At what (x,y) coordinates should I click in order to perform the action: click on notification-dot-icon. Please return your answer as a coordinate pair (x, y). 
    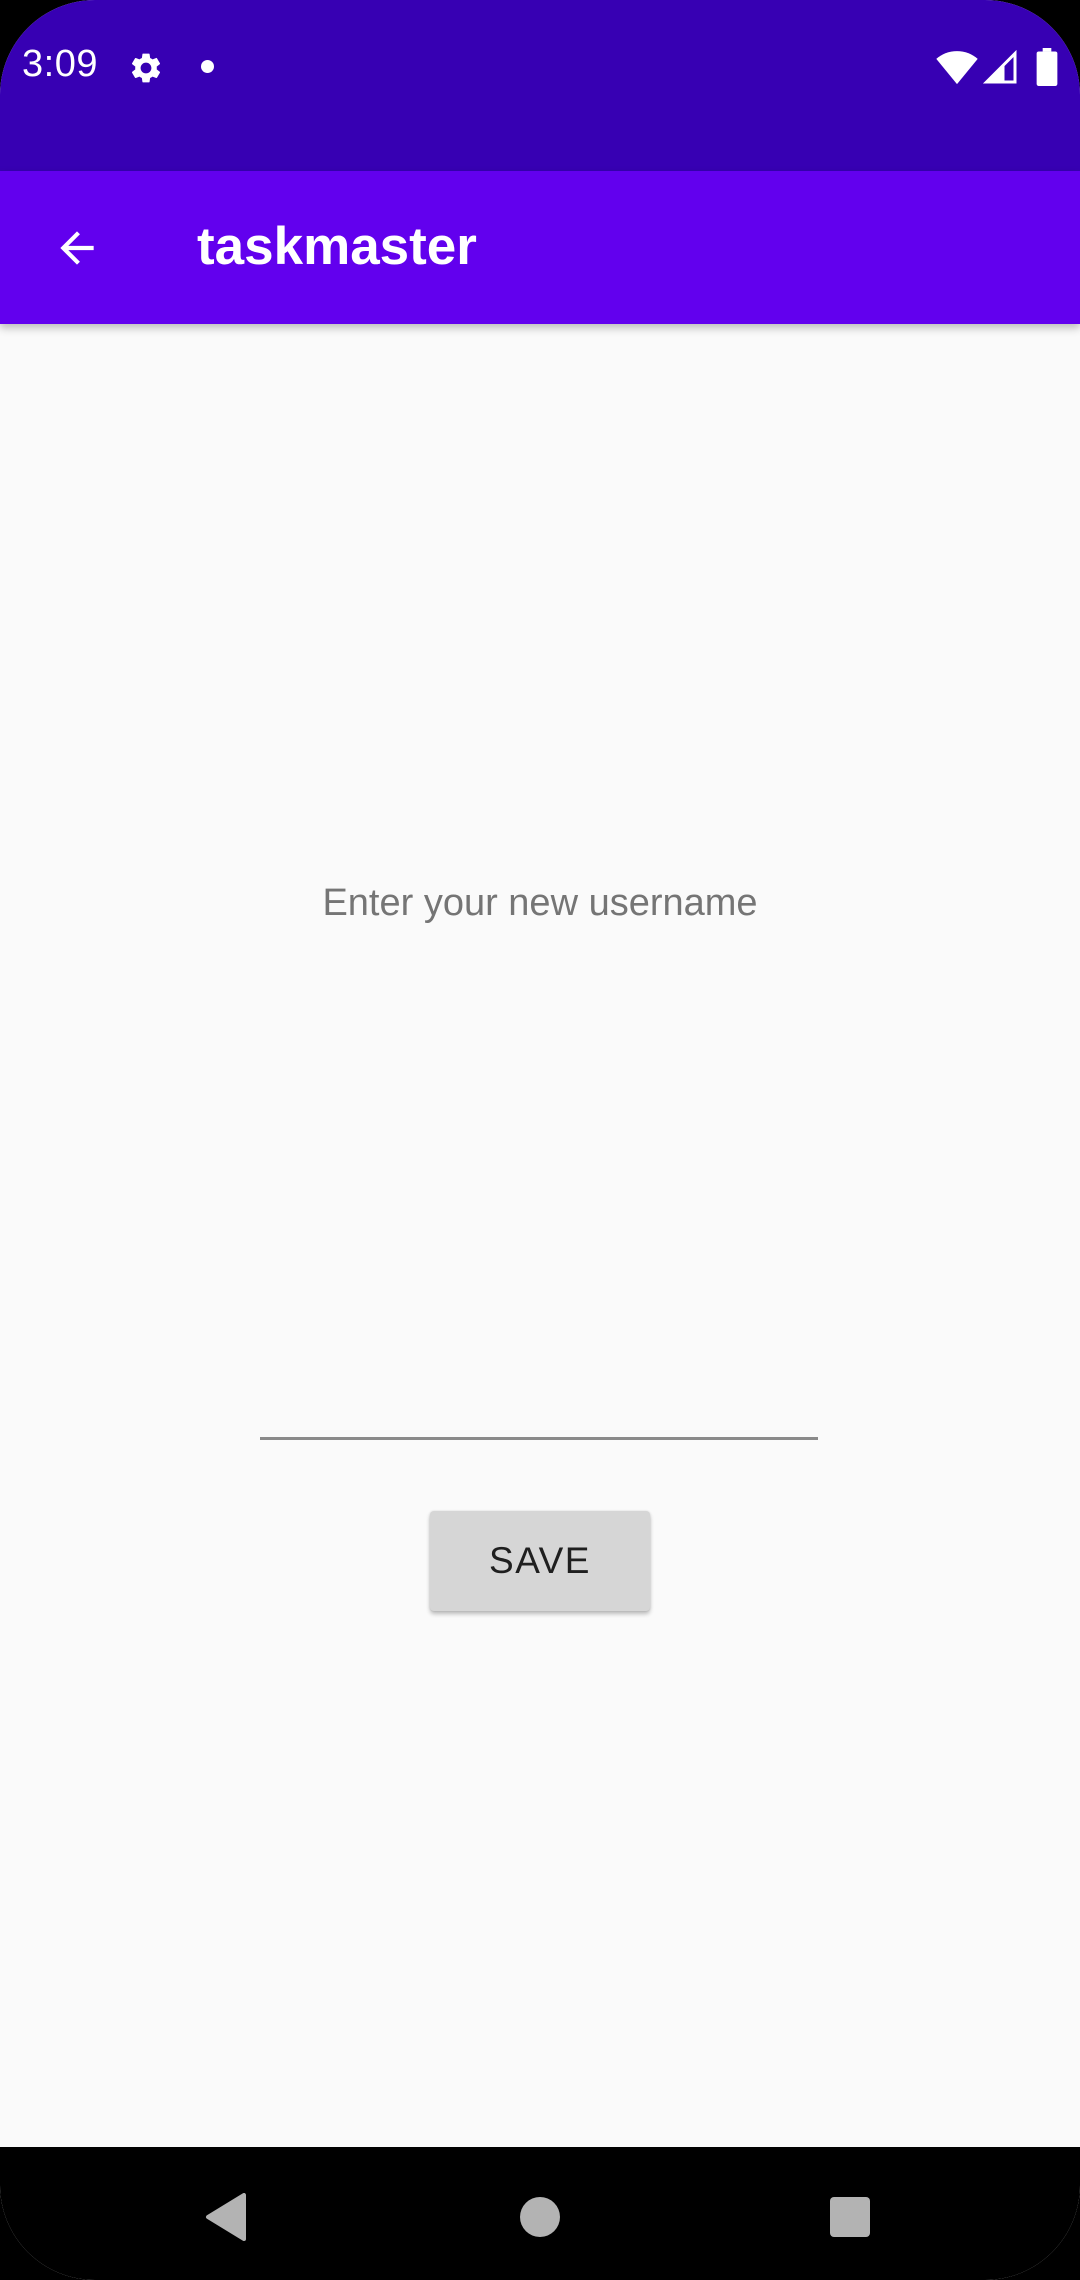
    Looking at the image, I should click on (207, 66).